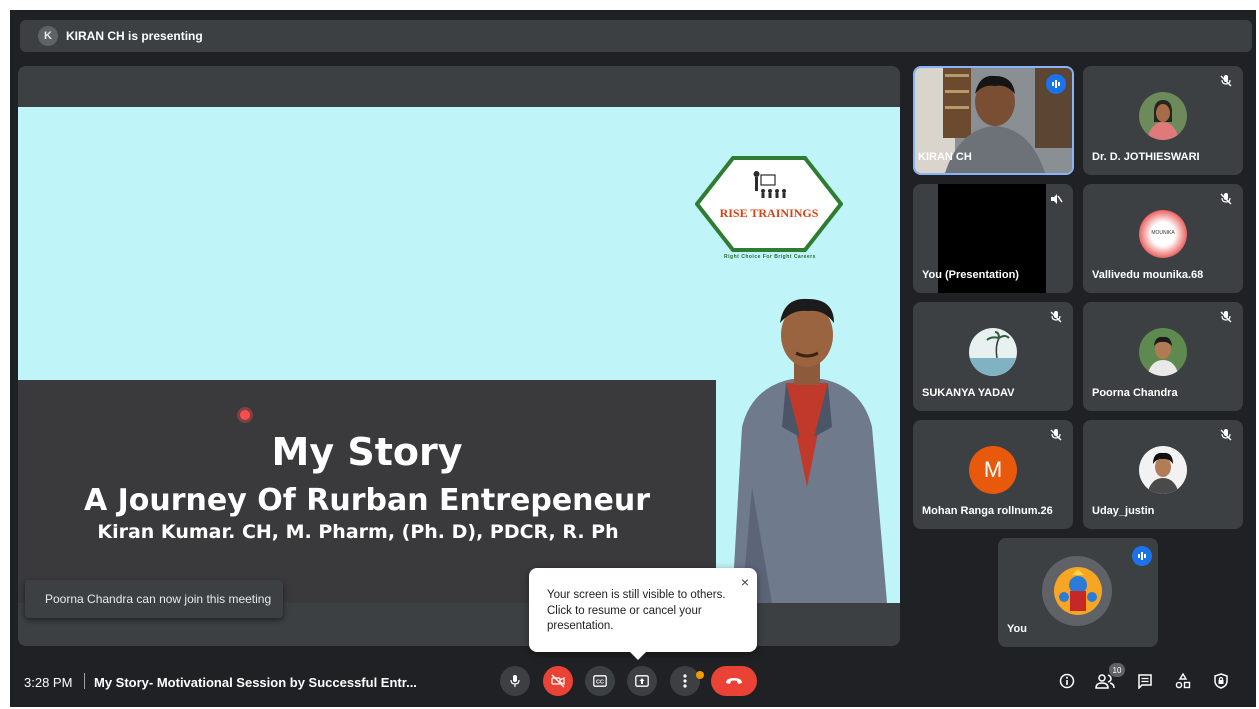 The height and width of the screenshot is (709, 1259). I want to click on participant-name: Poorna Chandra, so click(1135, 393).